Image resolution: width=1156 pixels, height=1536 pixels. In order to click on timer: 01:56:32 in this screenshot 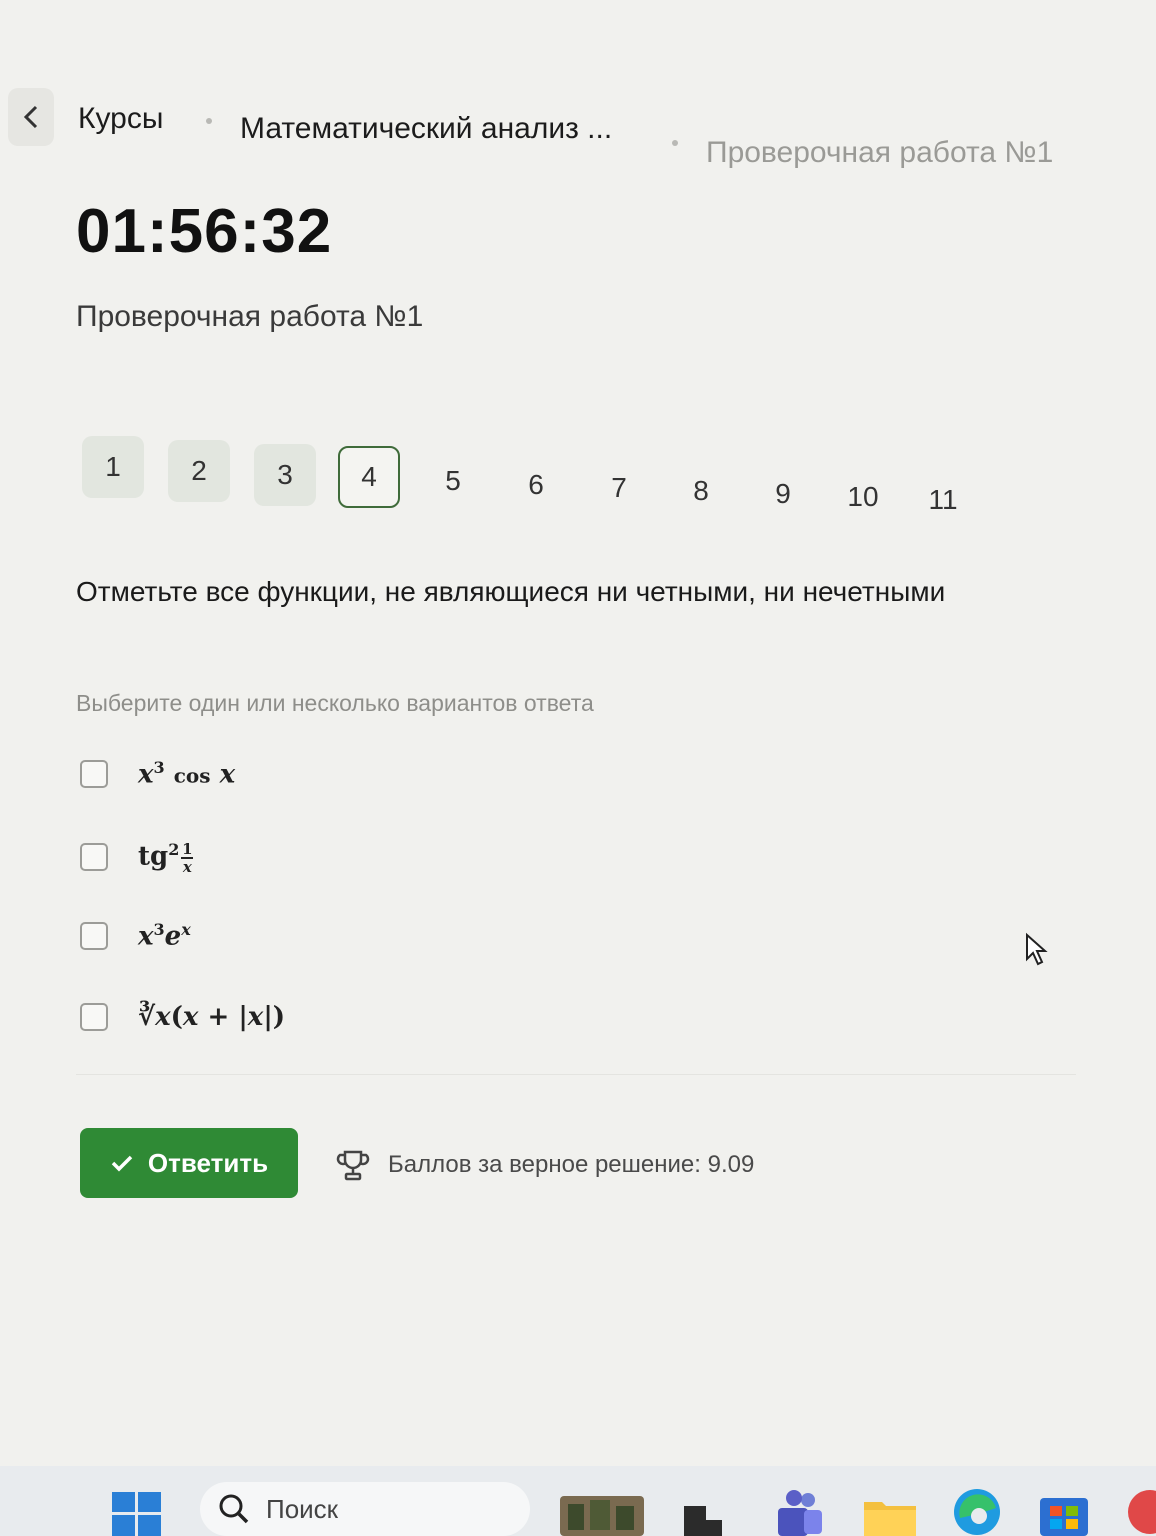, I will do `click(204, 231)`.